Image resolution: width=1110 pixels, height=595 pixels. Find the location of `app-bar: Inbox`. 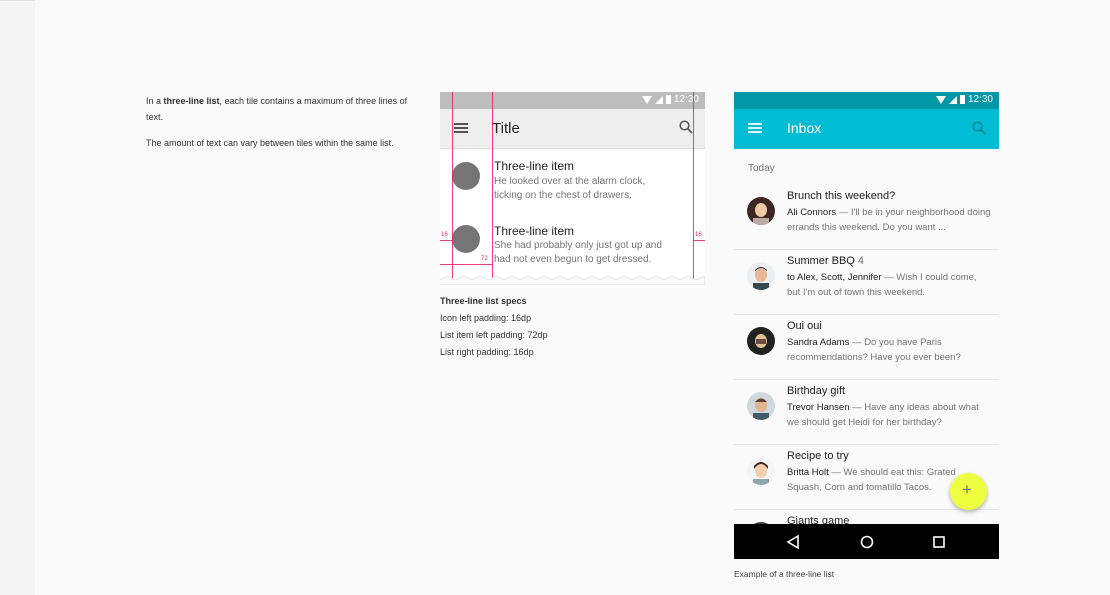

app-bar: Inbox is located at coordinates (866, 129).